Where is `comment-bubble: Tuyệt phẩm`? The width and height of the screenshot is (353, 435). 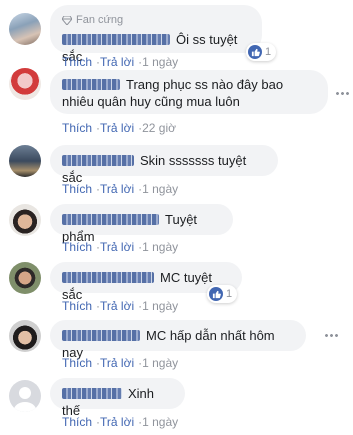 comment-bubble: Tuyệt phẩm is located at coordinates (141, 224).